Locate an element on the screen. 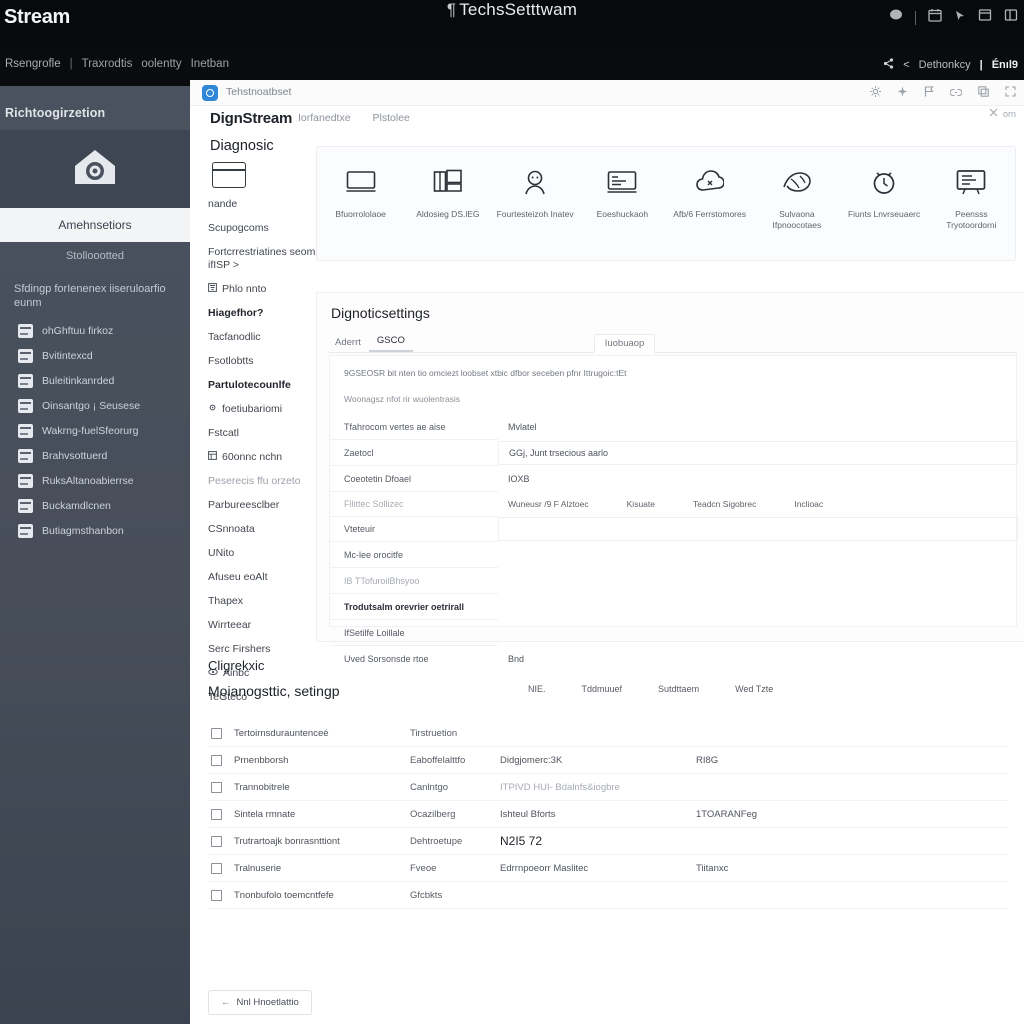 Image resolution: width=1024 pixels, height=1024 pixels. form-row-5: Mc-lee orocitfe is located at coordinates (674, 555).